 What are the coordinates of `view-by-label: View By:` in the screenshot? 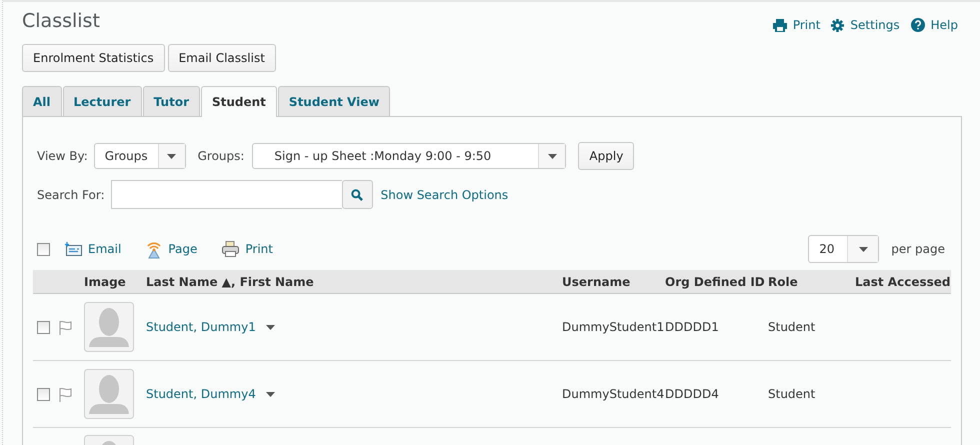 It's located at (62, 156).